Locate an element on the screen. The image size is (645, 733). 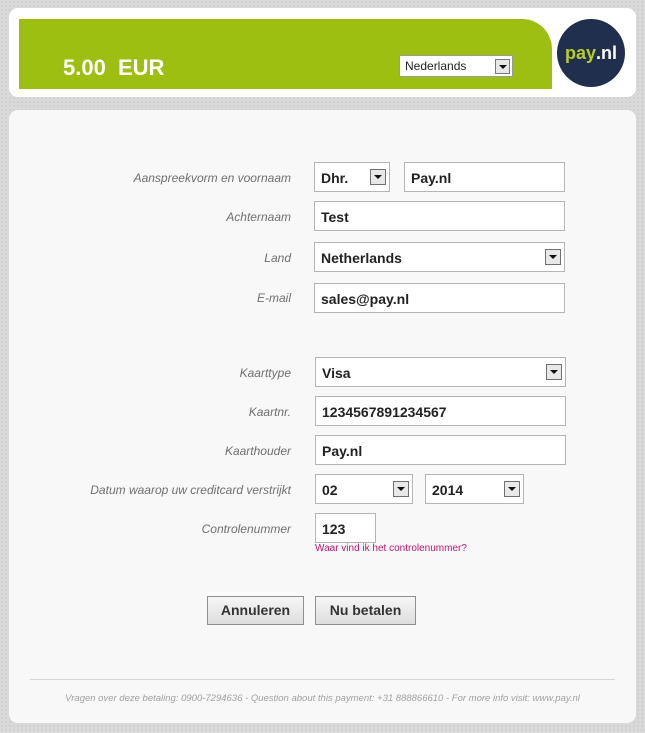
email-input: sales@pay.nl is located at coordinates (439, 298).